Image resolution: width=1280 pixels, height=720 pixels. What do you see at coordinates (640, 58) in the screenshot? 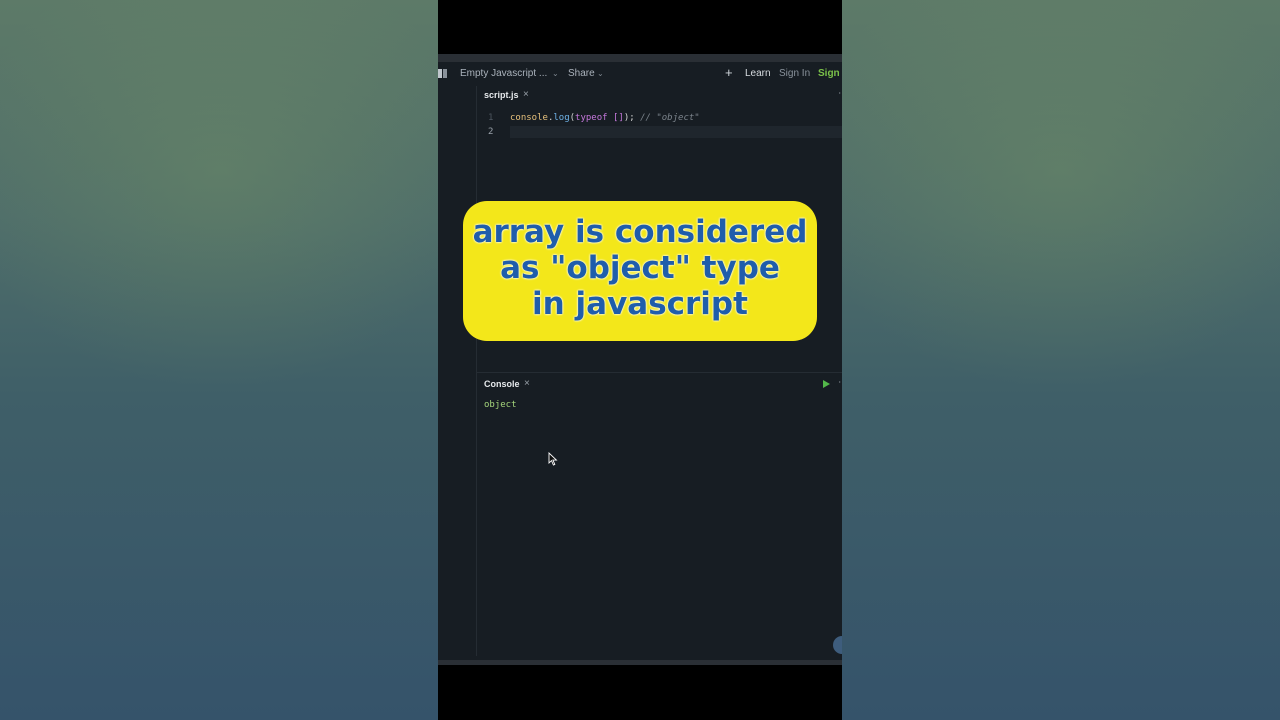
I see `browser-top-strip` at bounding box center [640, 58].